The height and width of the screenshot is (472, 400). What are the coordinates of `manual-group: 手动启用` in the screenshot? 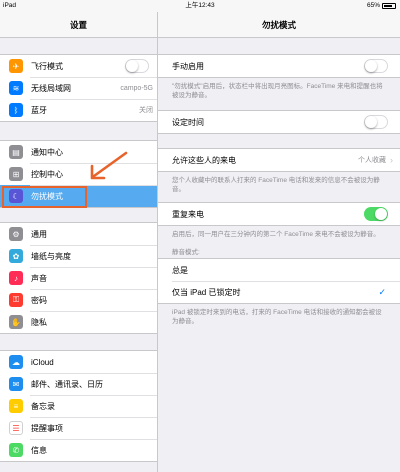 It's located at (279, 66).